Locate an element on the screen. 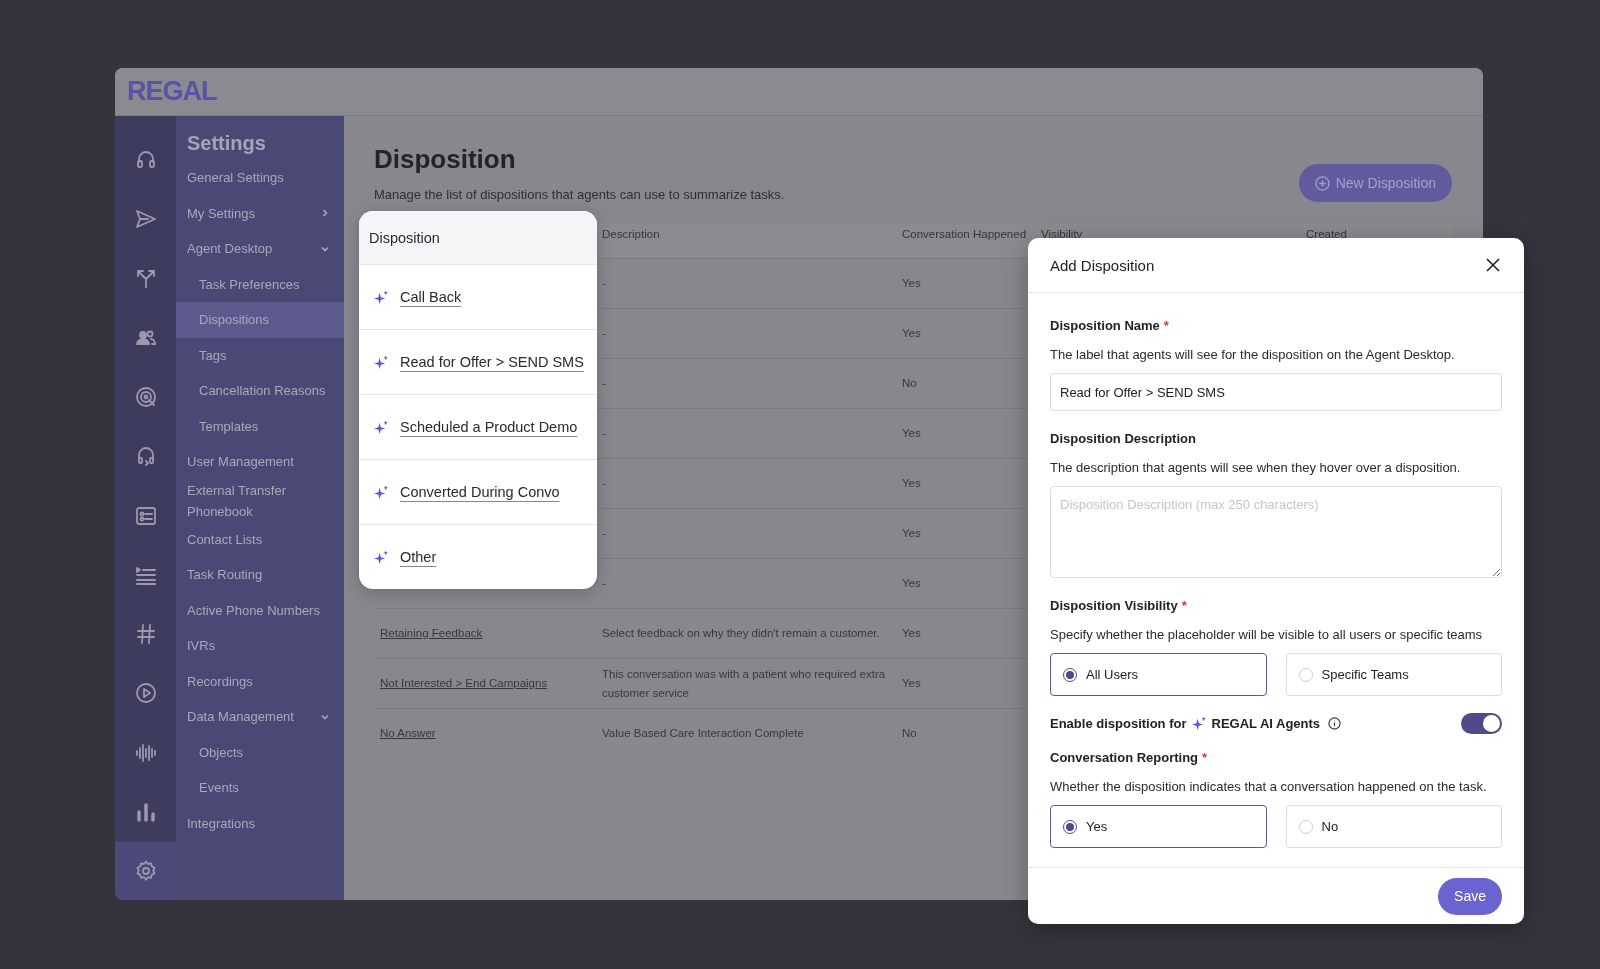 This screenshot has width=1600, height=969. disposition-link: No Answer is located at coordinates (408, 733).